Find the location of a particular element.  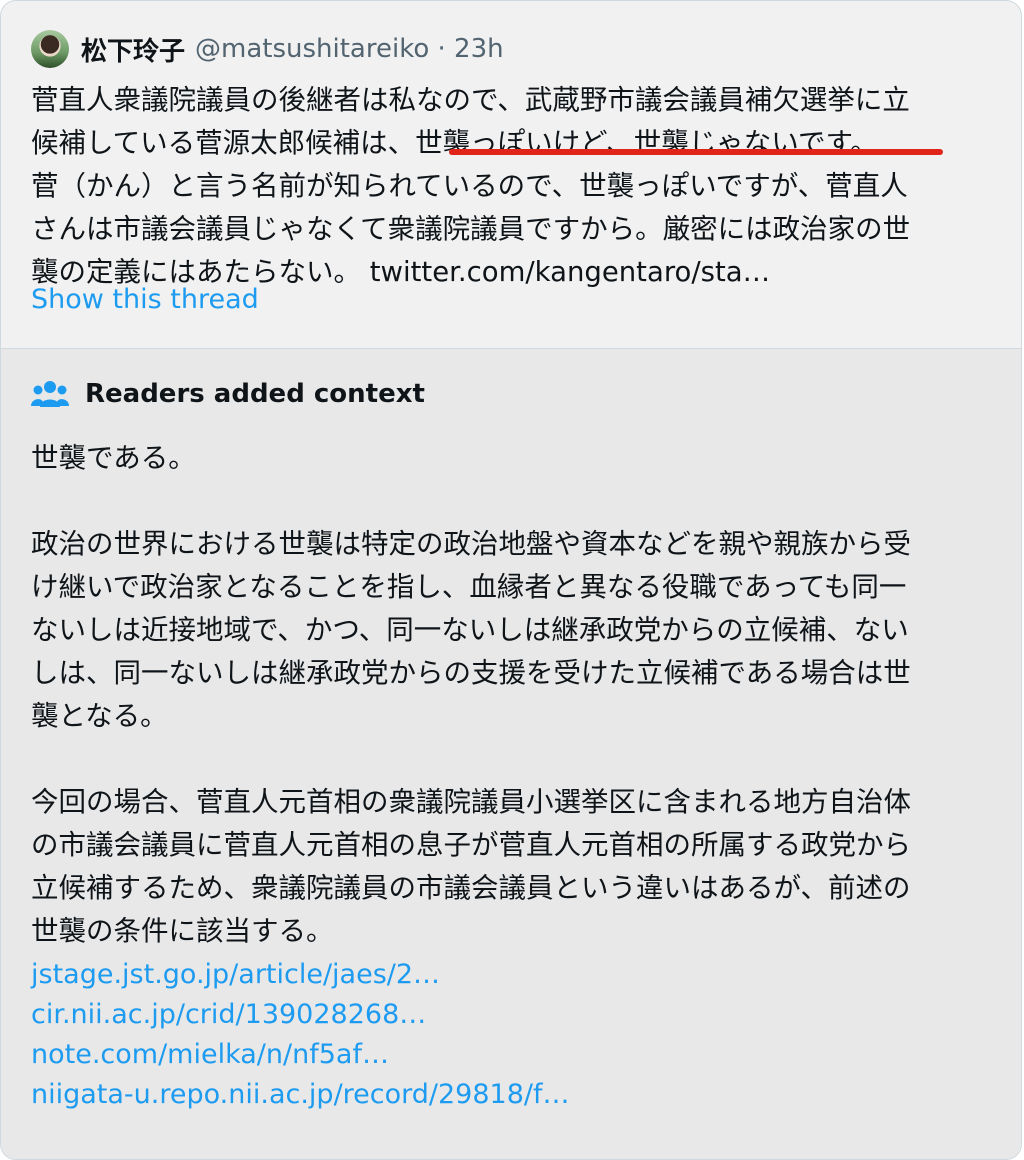

context-line: 世襲である。 is located at coordinates (113, 458).